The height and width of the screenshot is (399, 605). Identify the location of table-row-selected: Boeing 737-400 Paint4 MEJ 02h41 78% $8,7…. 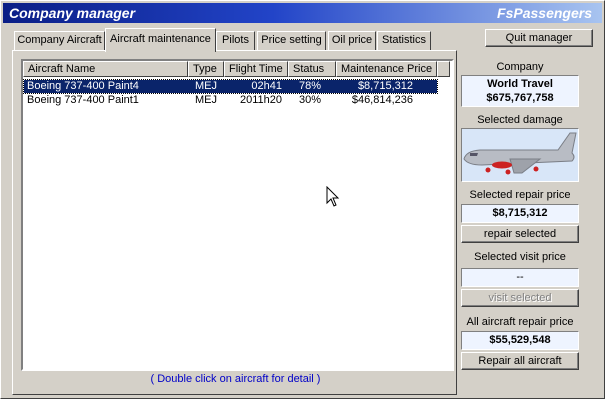
(230, 86).